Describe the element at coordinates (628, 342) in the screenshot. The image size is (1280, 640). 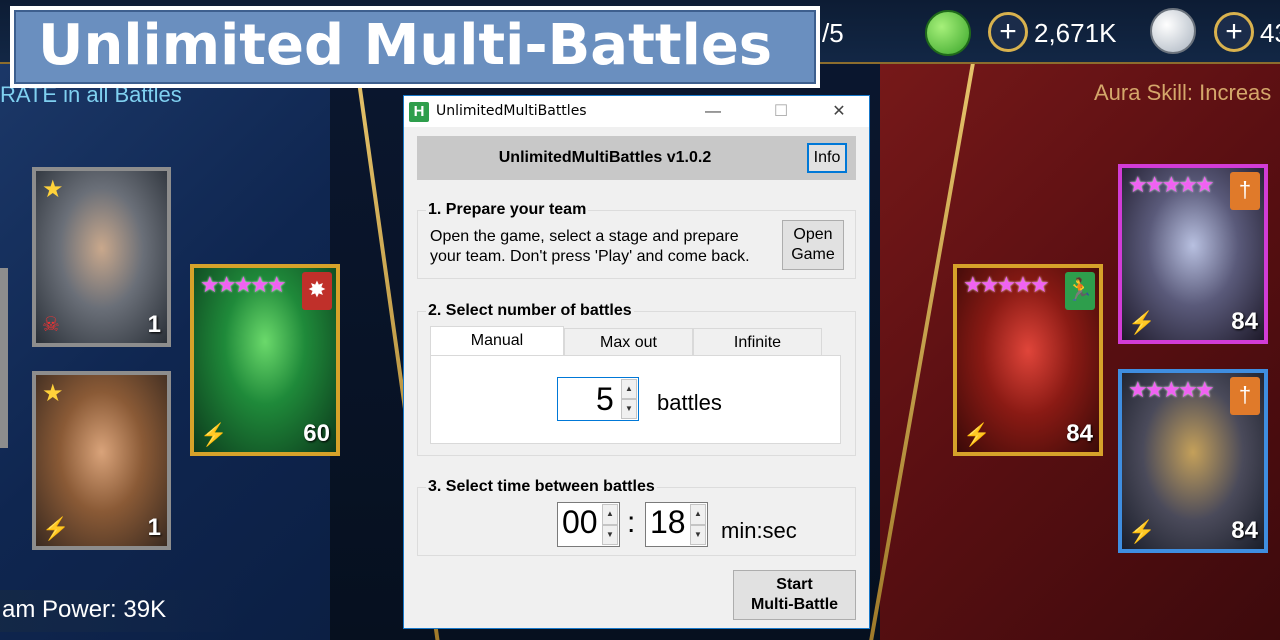
I see `tab-max-out: Max out` at that location.